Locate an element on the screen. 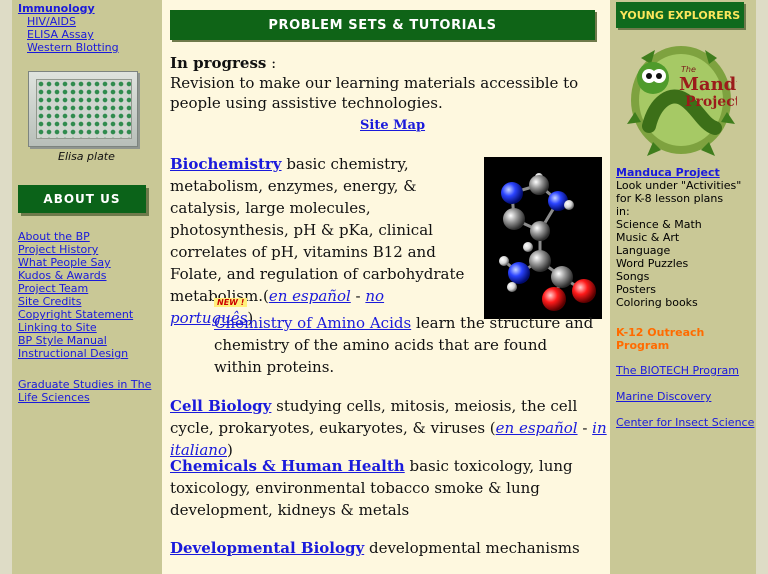 The width and height of the screenshot is (768, 574). k12-outreach-label: K-12 Outreach Program is located at coordinates (660, 339).